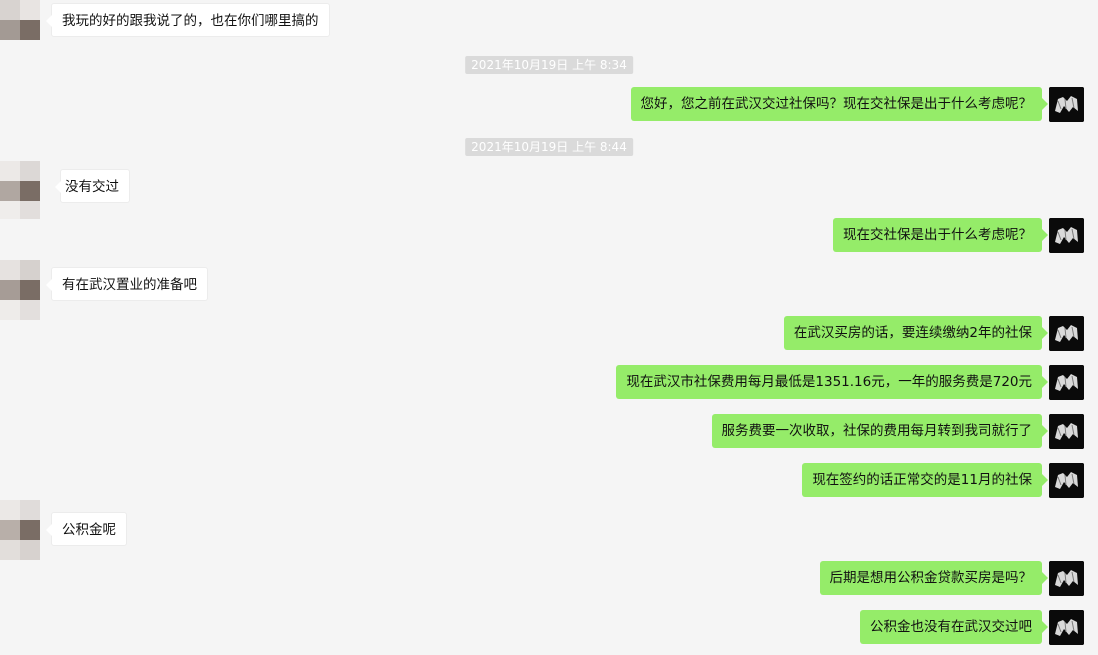  Describe the element at coordinates (954, 627) in the screenshot. I see `outgoing-message: 公积金也没有在武汉交过吧` at that location.